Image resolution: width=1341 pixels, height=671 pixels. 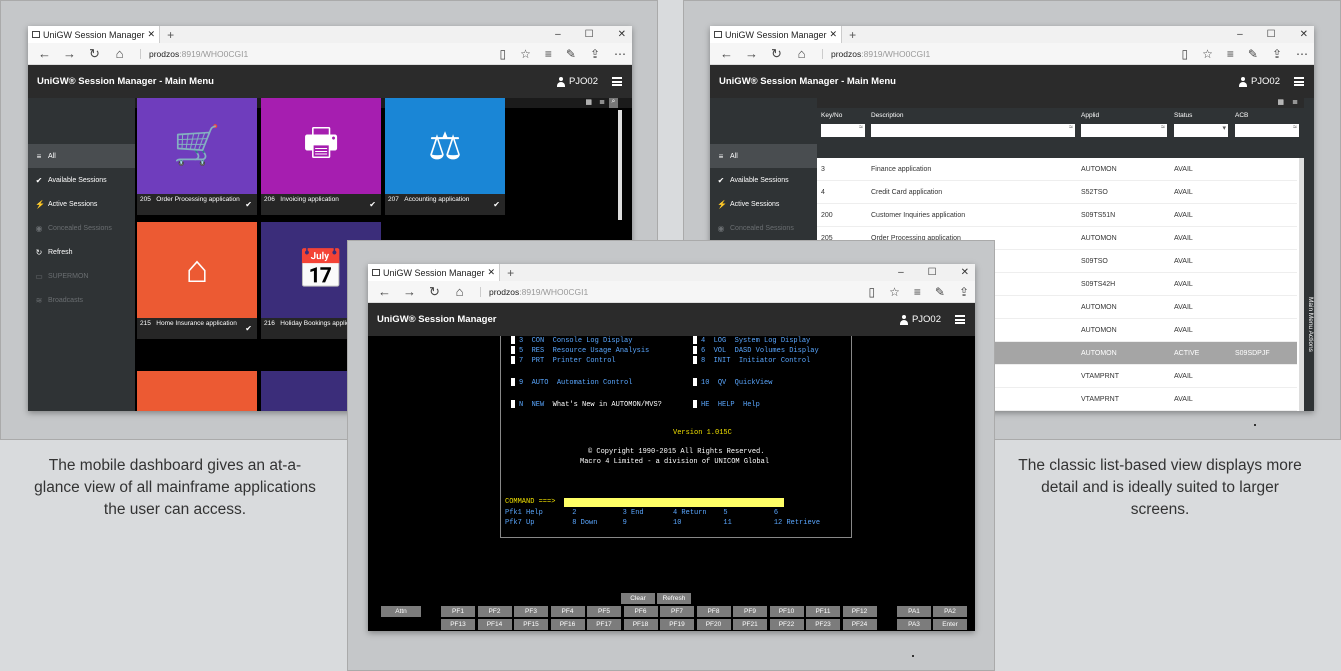 I want to click on refresh-key: Refresh, so click(x=674, y=598).